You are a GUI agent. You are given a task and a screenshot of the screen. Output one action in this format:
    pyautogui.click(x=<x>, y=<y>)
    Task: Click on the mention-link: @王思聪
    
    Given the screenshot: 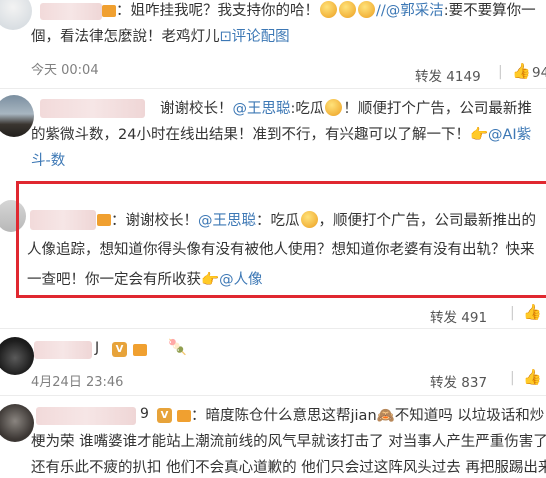 What is the action you would take?
    pyautogui.click(x=262, y=109)
    